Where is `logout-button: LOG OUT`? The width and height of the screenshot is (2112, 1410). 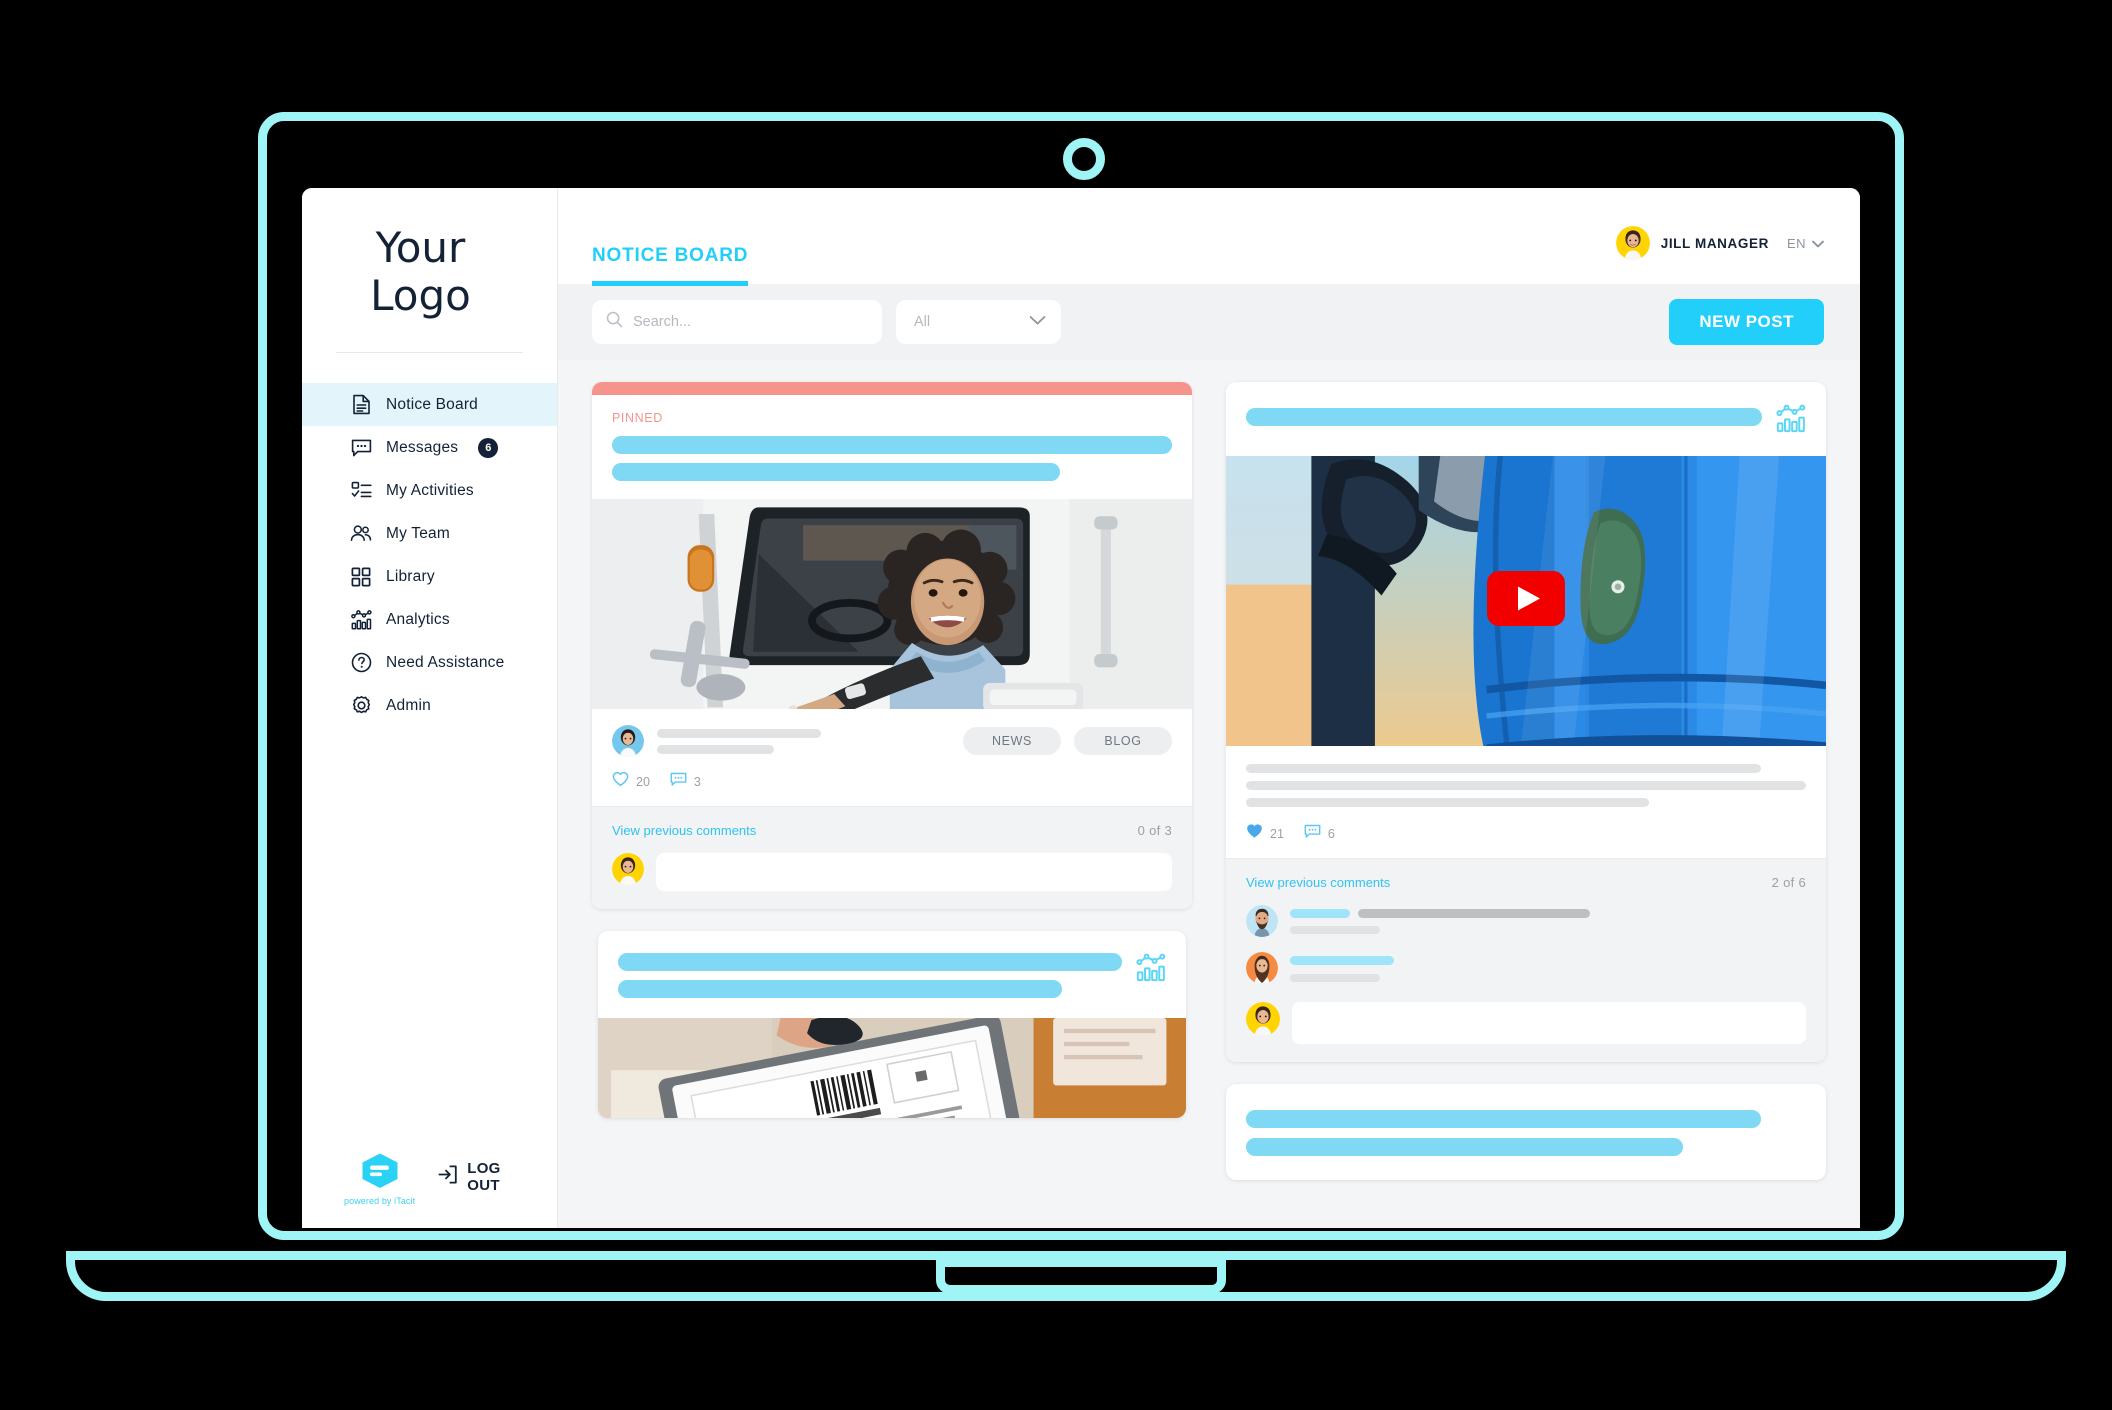
logout-button: LOG OUT is located at coordinates (486, 1183).